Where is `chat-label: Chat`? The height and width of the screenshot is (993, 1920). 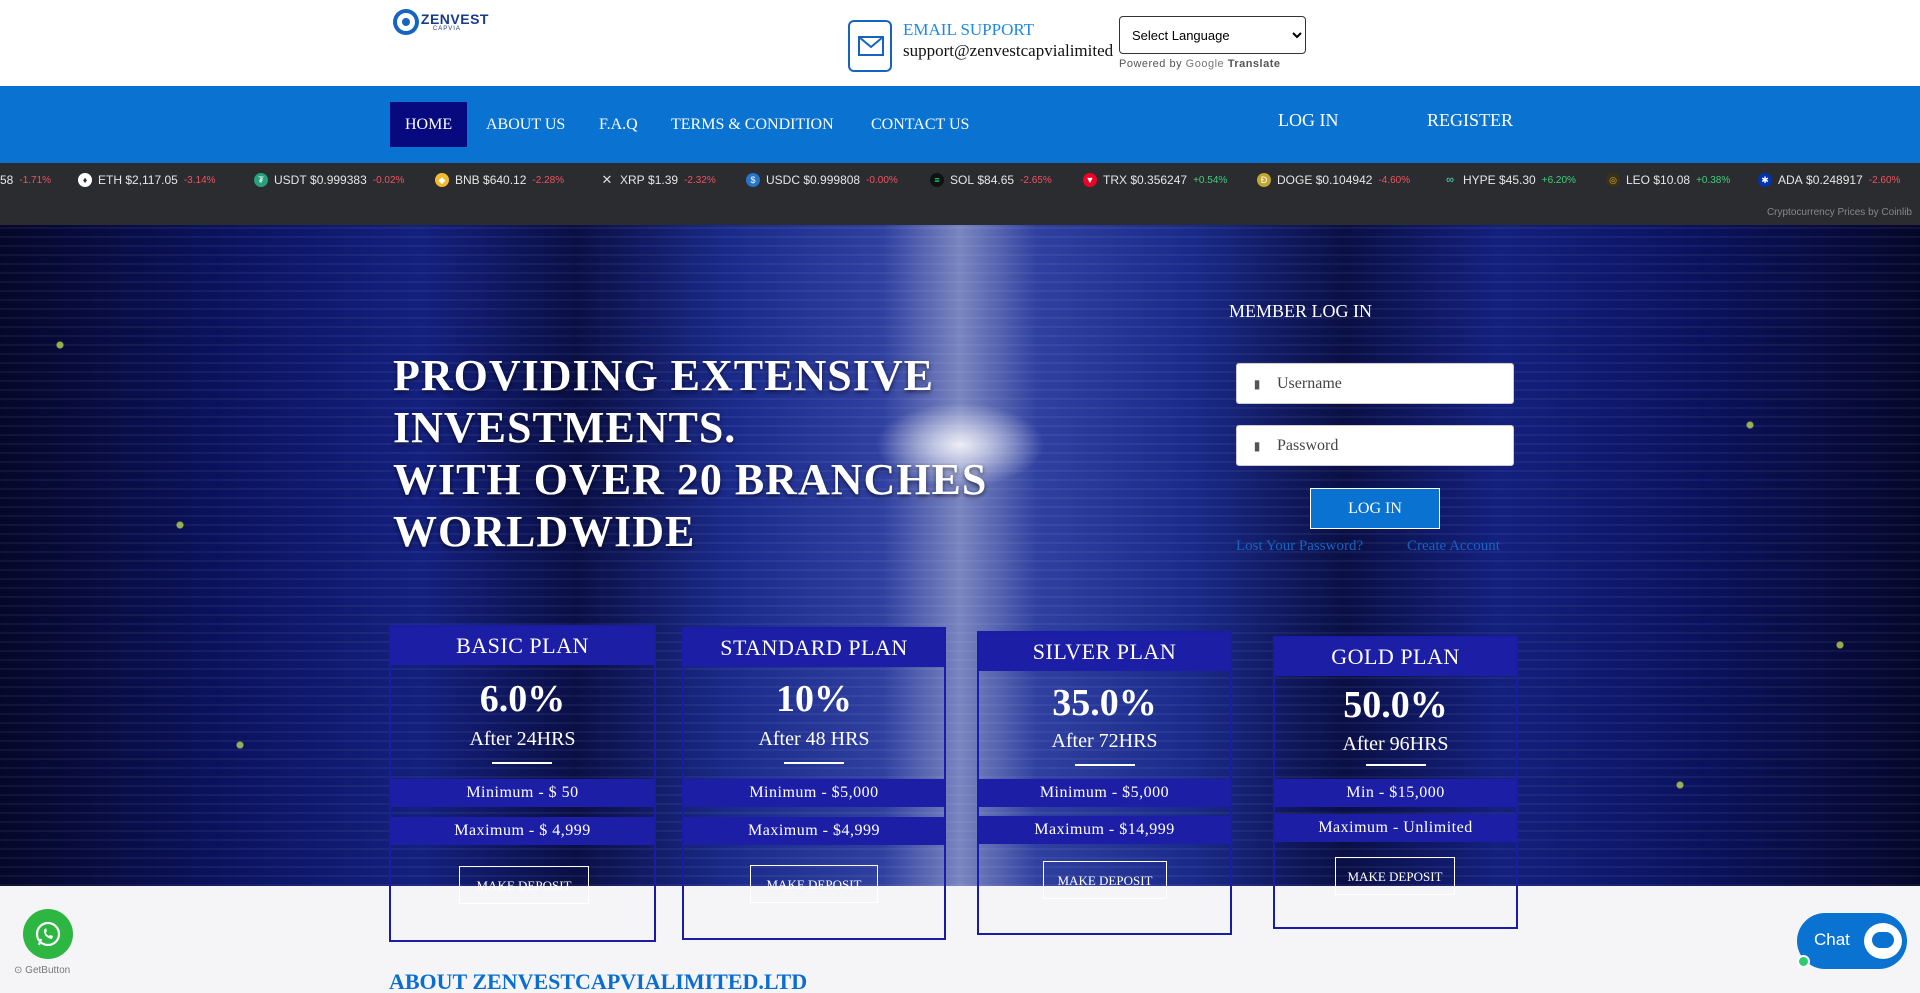
chat-label: Chat is located at coordinates (1832, 939).